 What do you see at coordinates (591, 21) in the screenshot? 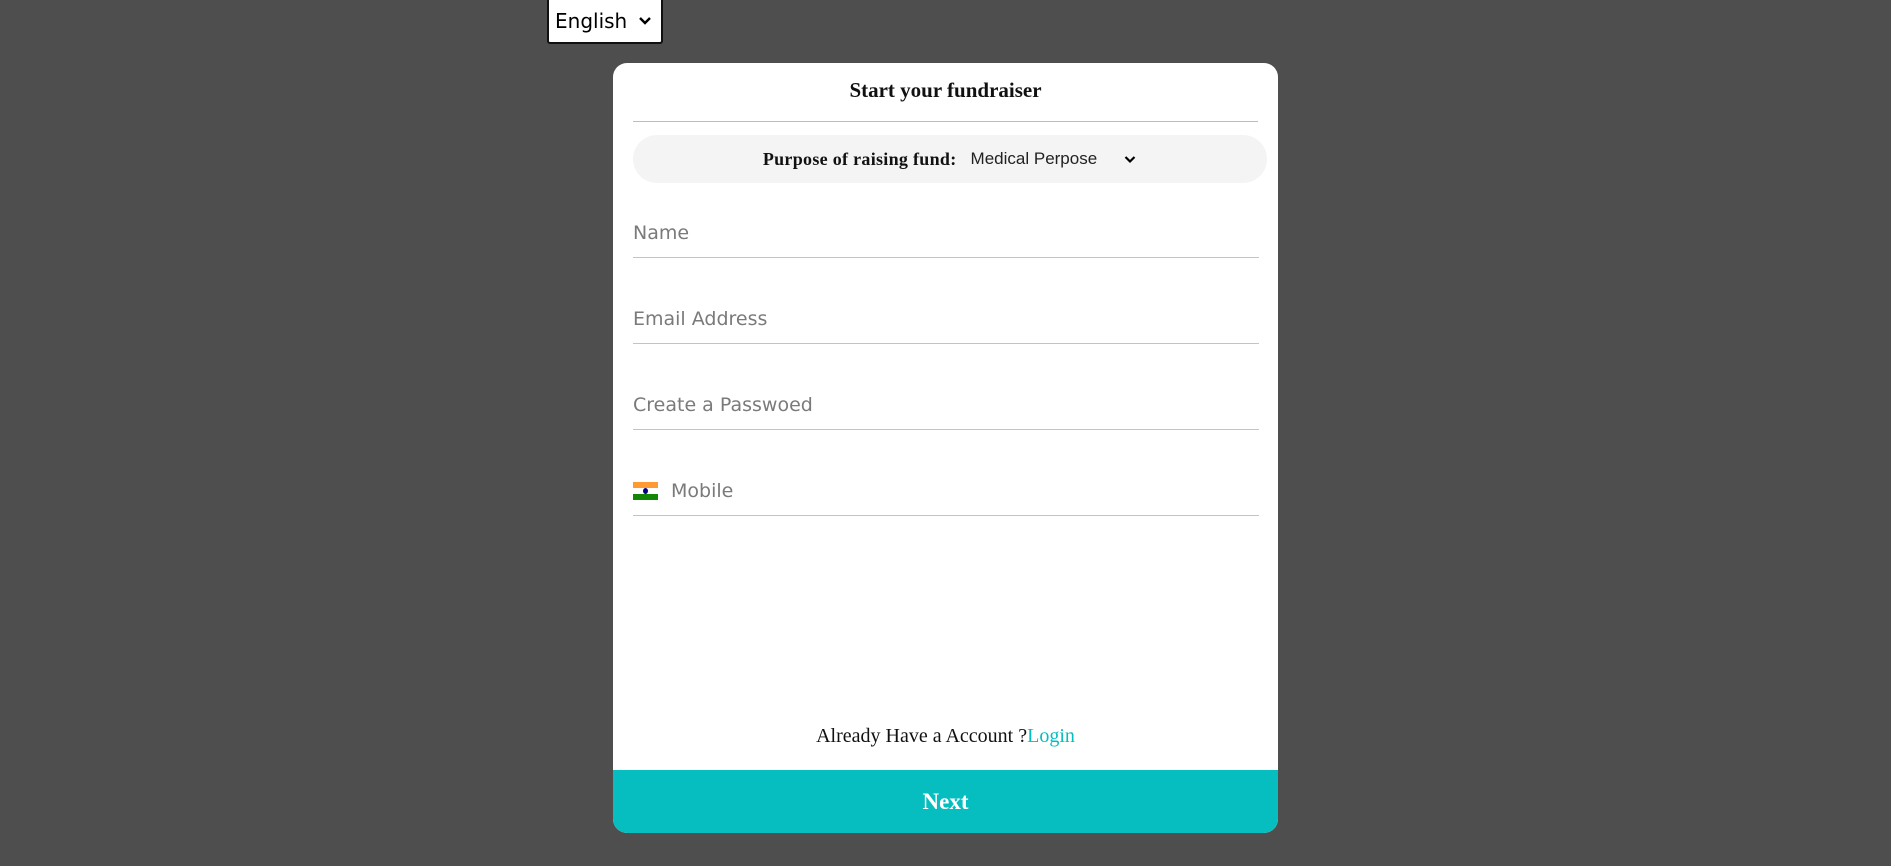
I see `language-select-value: English` at bounding box center [591, 21].